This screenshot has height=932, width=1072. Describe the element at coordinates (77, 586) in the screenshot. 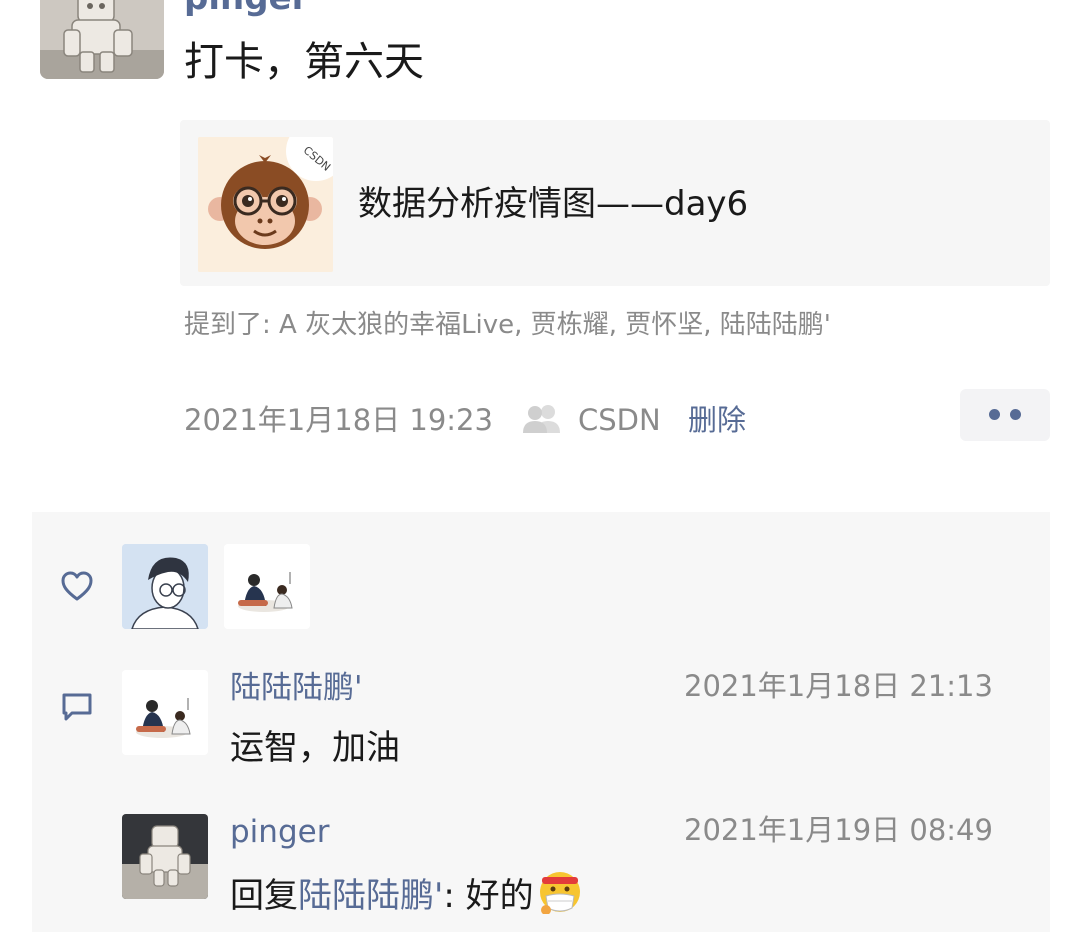

I see `heart-icon` at that location.